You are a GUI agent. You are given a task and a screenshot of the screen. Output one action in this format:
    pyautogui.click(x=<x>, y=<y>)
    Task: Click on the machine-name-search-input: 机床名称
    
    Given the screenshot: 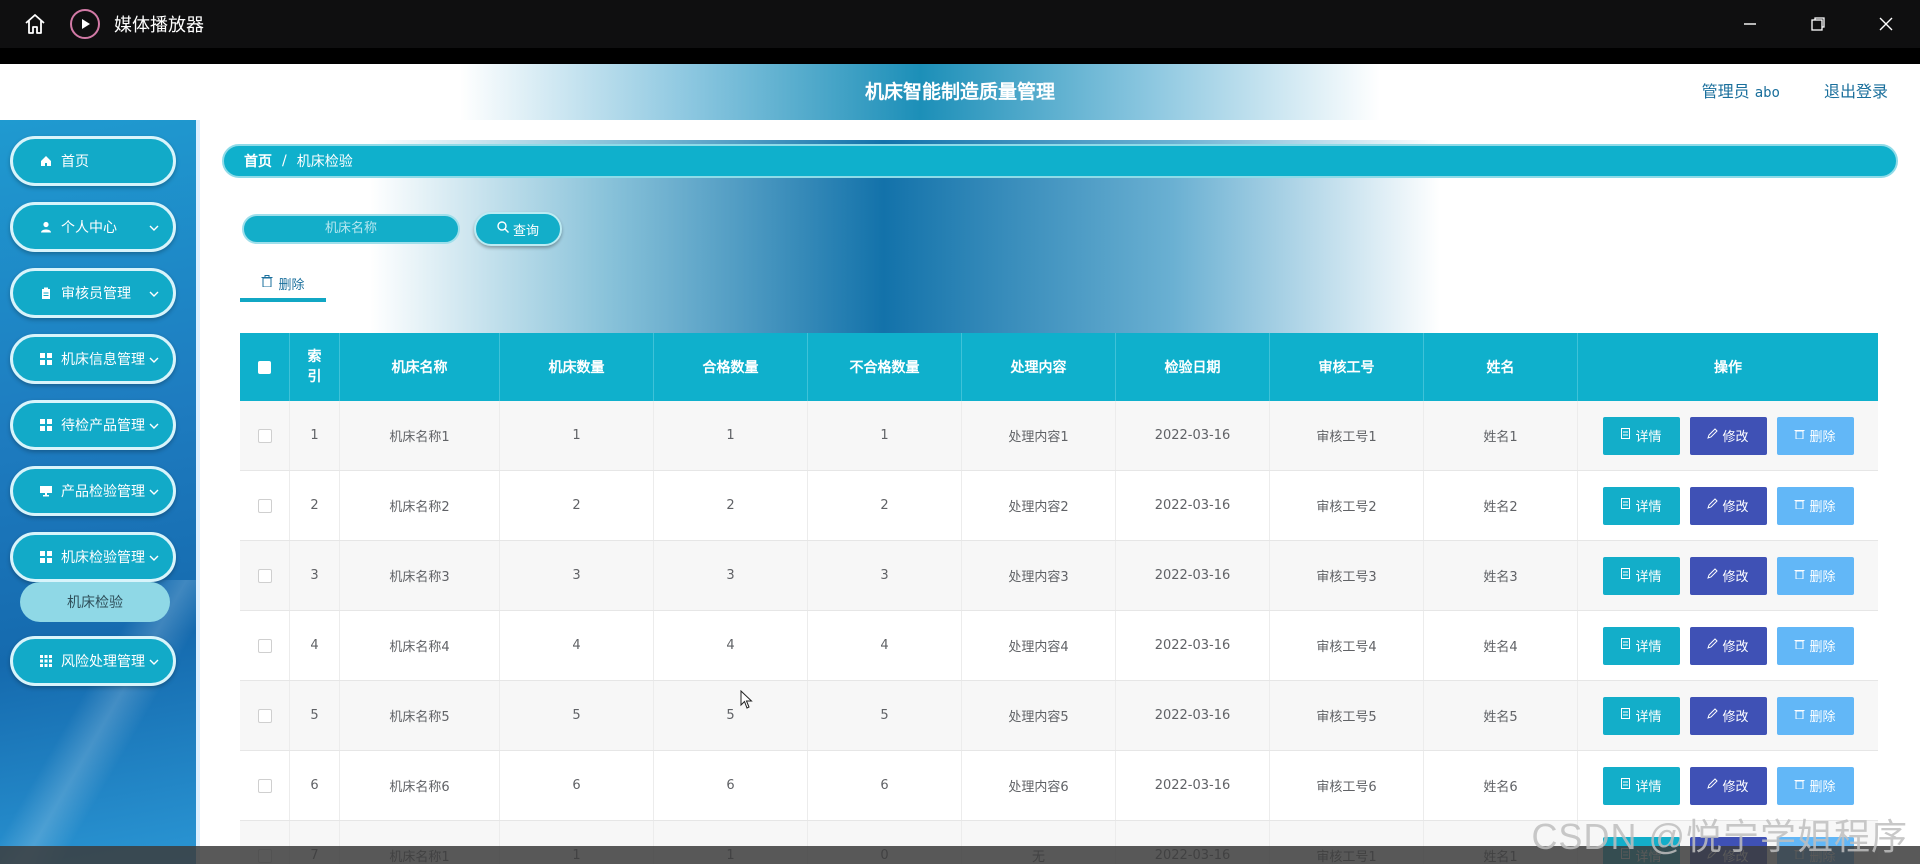 What is the action you would take?
    pyautogui.click(x=351, y=229)
    